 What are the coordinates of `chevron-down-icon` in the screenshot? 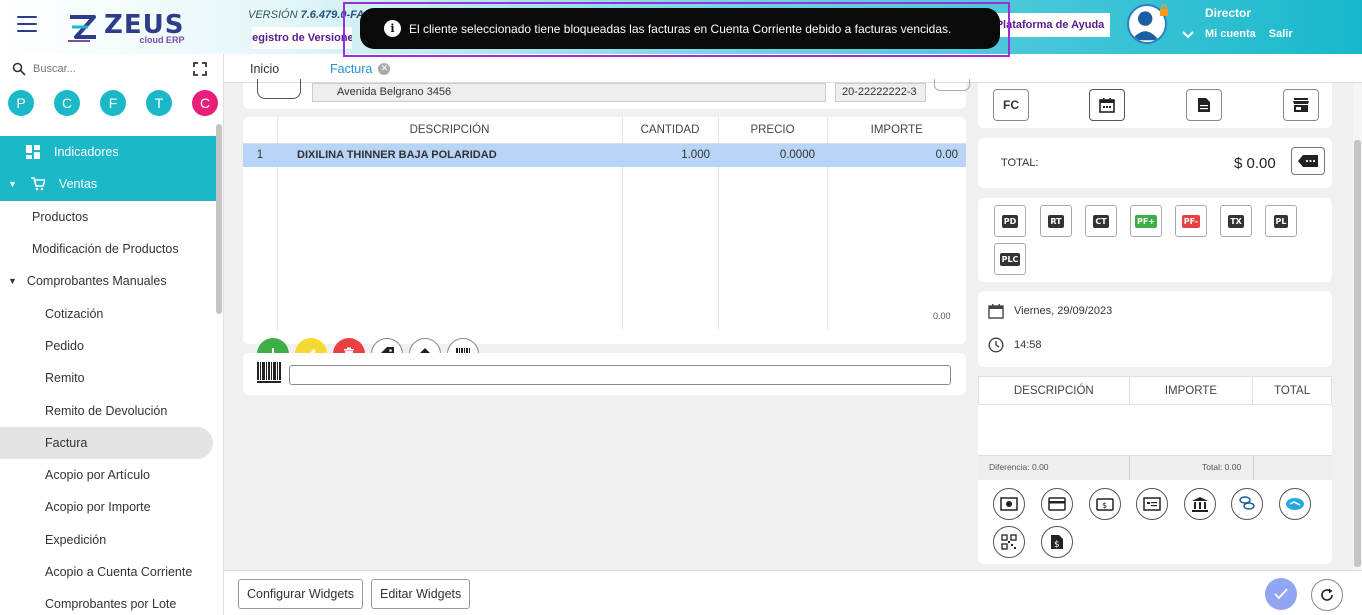 It's located at (1188, 36).